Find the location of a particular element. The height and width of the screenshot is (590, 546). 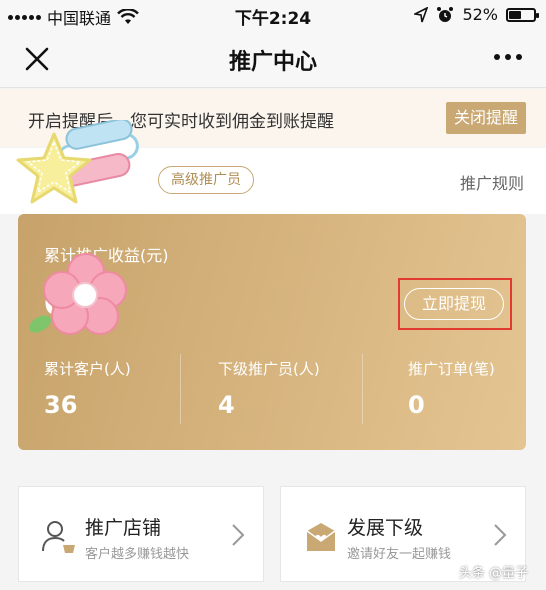

tile-title: 推广店铺 is located at coordinates (123, 528).